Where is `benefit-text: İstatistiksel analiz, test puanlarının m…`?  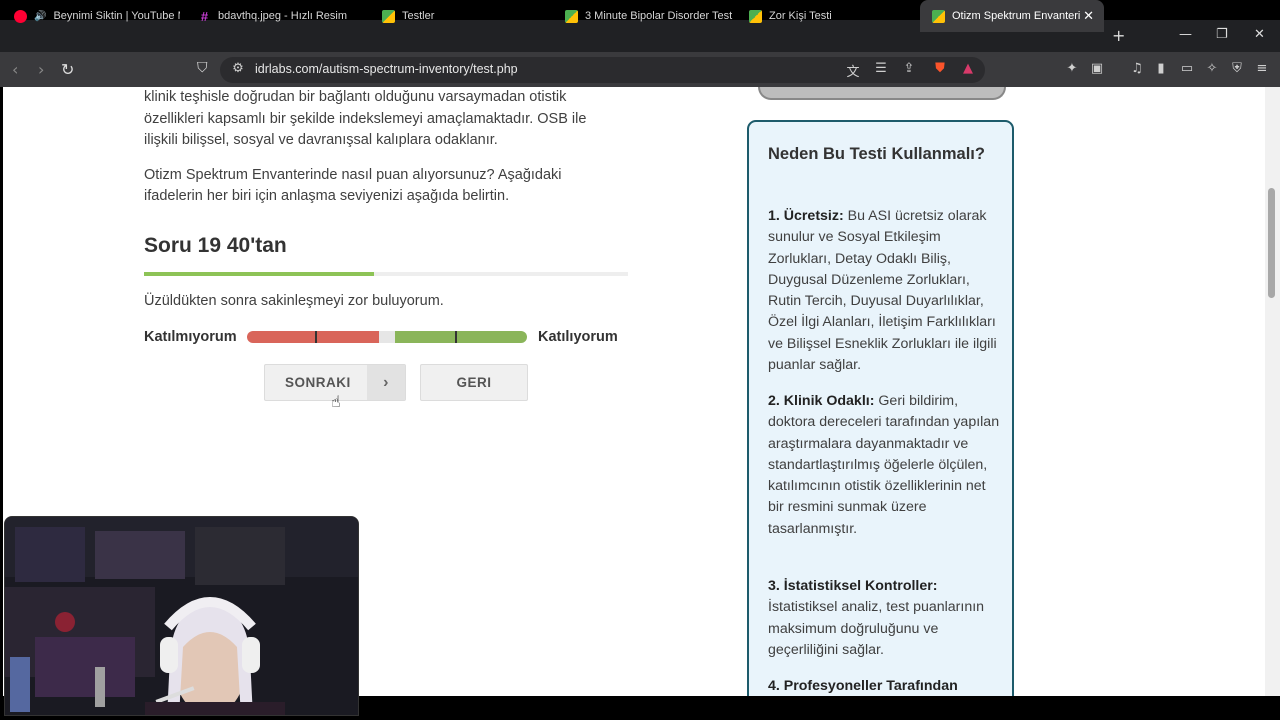 benefit-text: İstatistiksel analiz, test puanlarının m… is located at coordinates (876, 628).